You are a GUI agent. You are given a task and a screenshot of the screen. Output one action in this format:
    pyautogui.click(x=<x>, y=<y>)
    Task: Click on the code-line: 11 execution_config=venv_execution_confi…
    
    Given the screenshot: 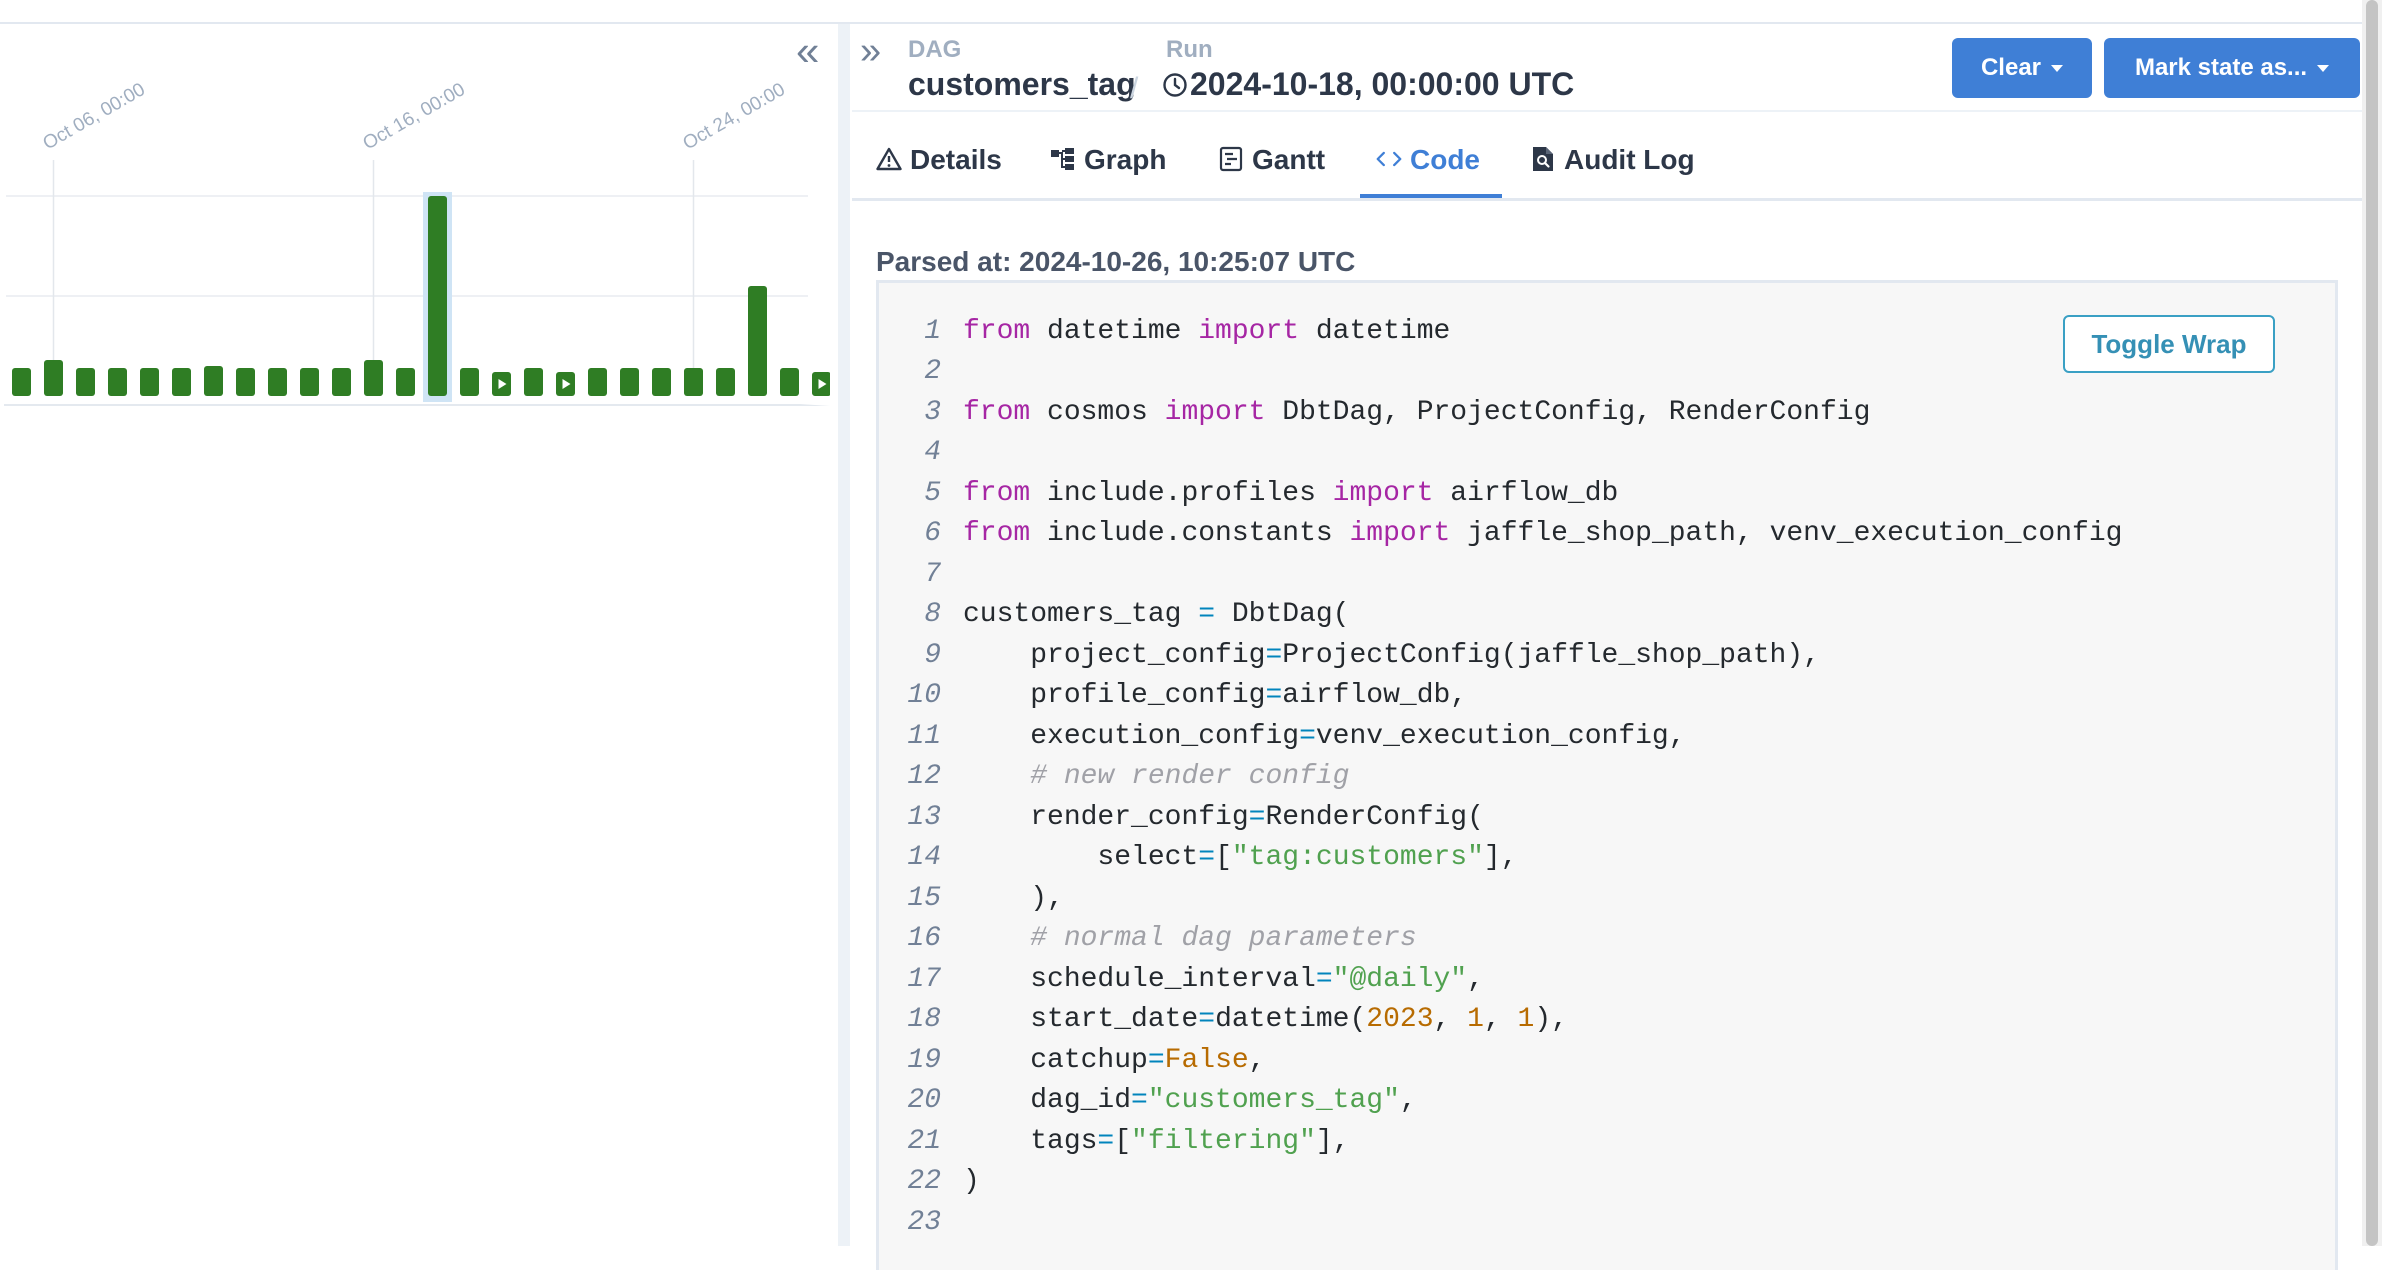 What is the action you would take?
    pyautogui.click(x=1500, y=736)
    